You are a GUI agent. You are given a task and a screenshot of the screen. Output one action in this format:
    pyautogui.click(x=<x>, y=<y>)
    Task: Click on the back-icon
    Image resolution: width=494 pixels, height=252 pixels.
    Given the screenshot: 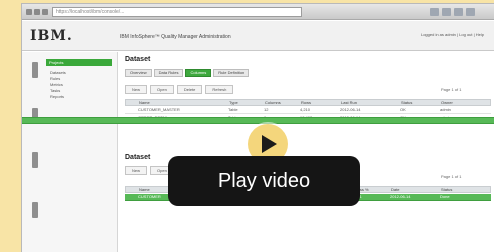 What is the action you would take?
    pyautogui.click(x=29, y=12)
    